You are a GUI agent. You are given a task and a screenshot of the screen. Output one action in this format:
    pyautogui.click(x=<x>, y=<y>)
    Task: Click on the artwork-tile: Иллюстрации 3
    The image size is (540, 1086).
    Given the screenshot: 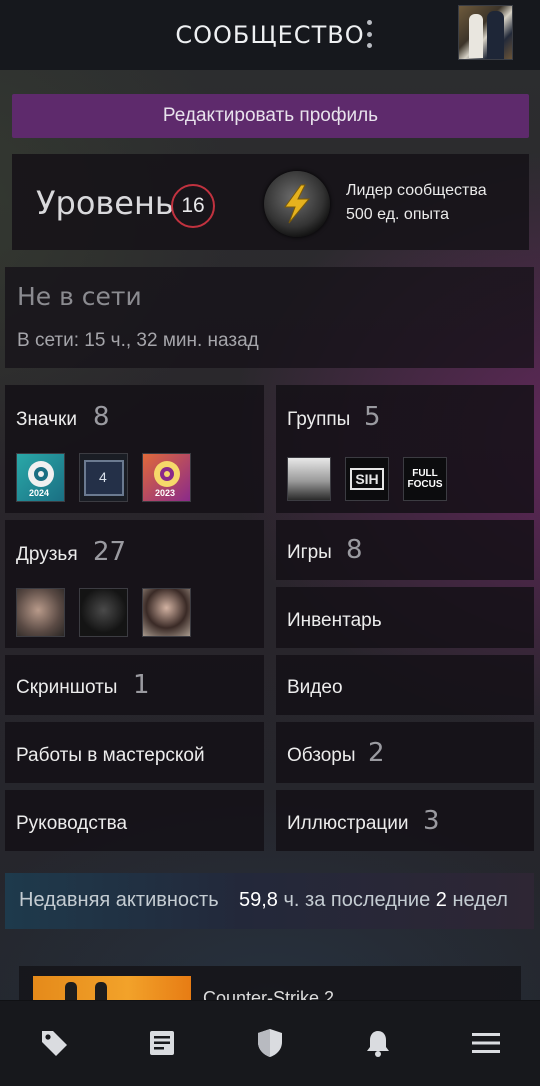 What is the action you would take?
    pyautogui.click(x=405, y=820)
    